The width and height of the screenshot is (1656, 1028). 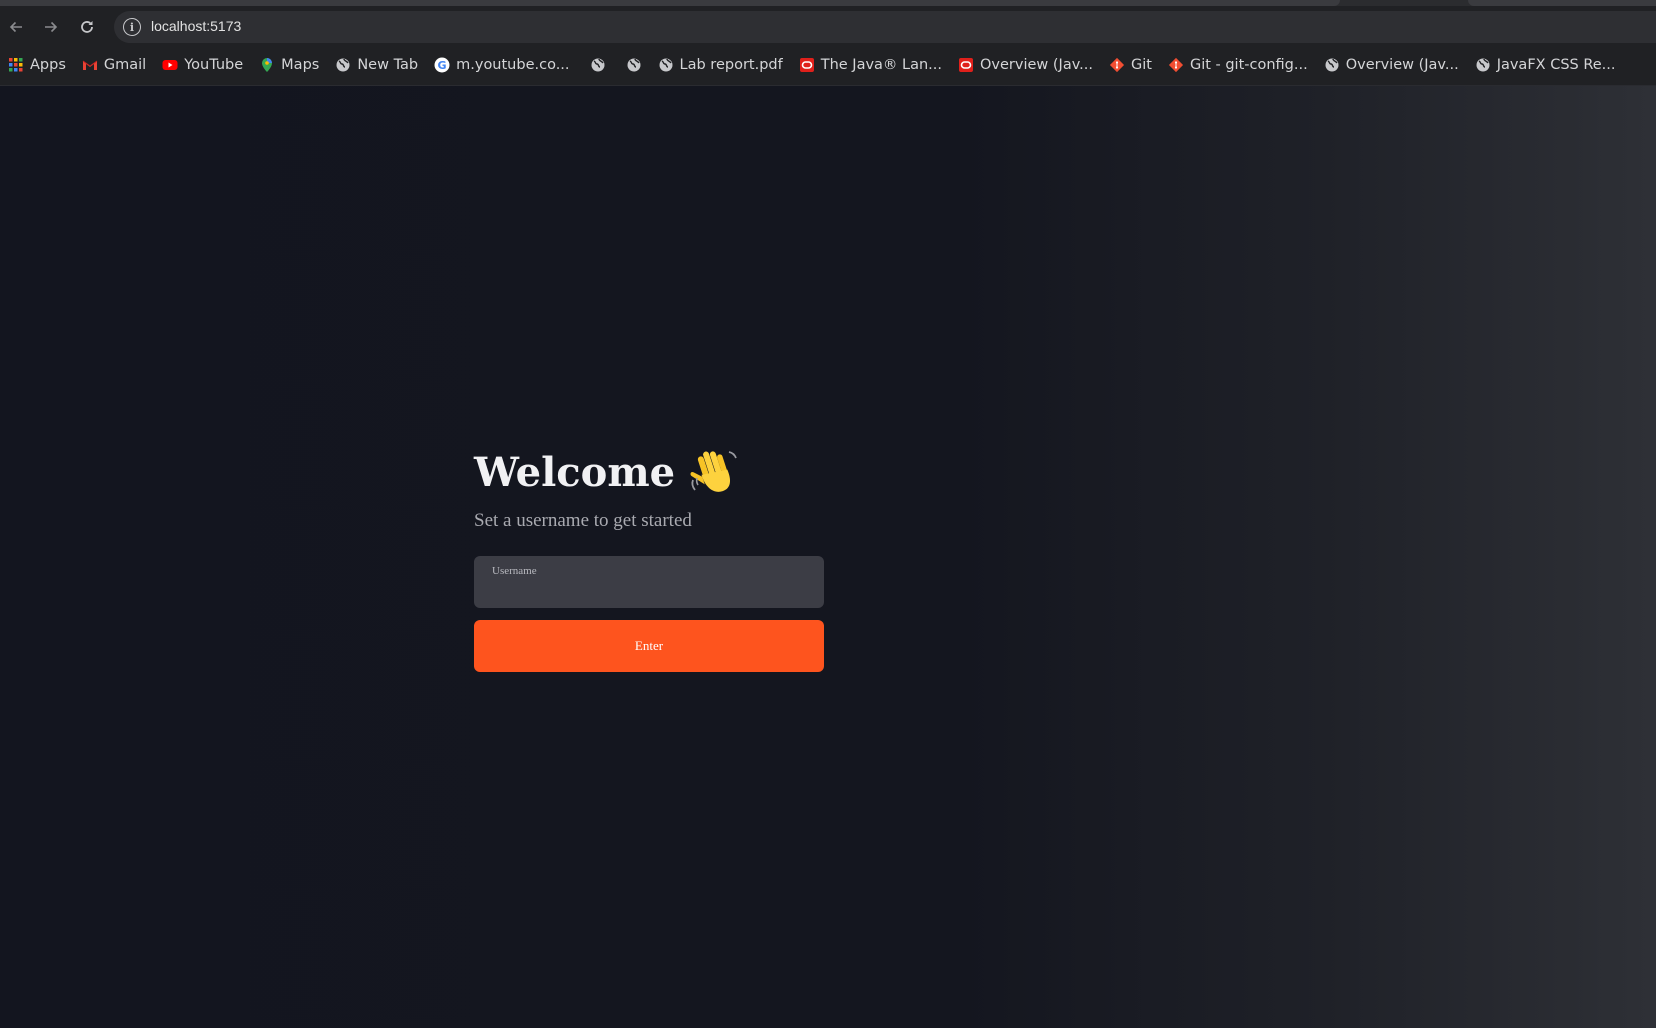 I want to click on bookmark-label: Apps, so click(x=48, y=65).